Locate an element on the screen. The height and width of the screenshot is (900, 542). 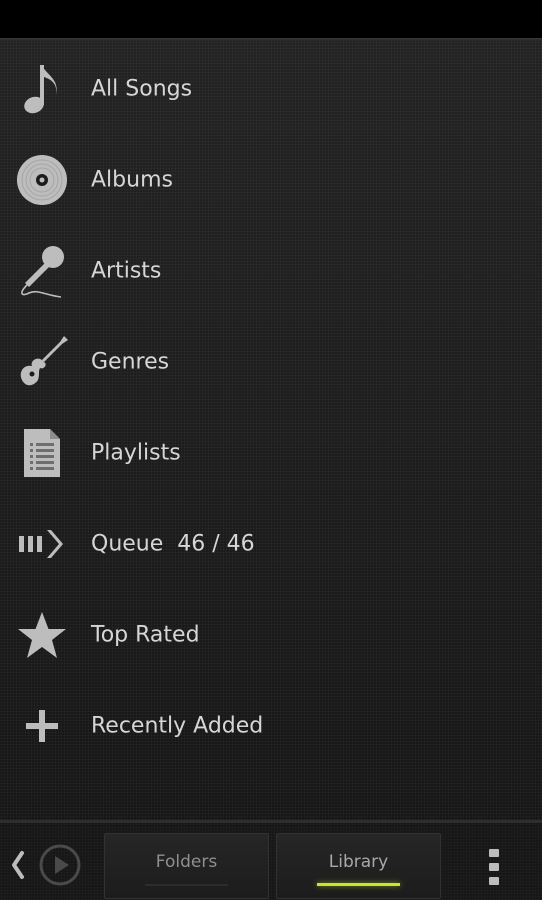
status-bar is located at coordinates (271, 19).